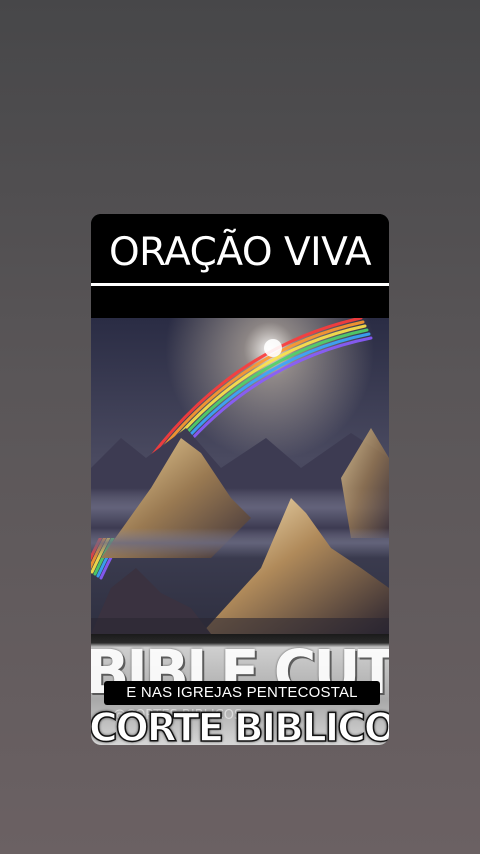 This screenshot has height=854, width=480. I want to click on subtitle-caption: E NAS IGREJAS PENTECOSTAL, so click(242, 693).